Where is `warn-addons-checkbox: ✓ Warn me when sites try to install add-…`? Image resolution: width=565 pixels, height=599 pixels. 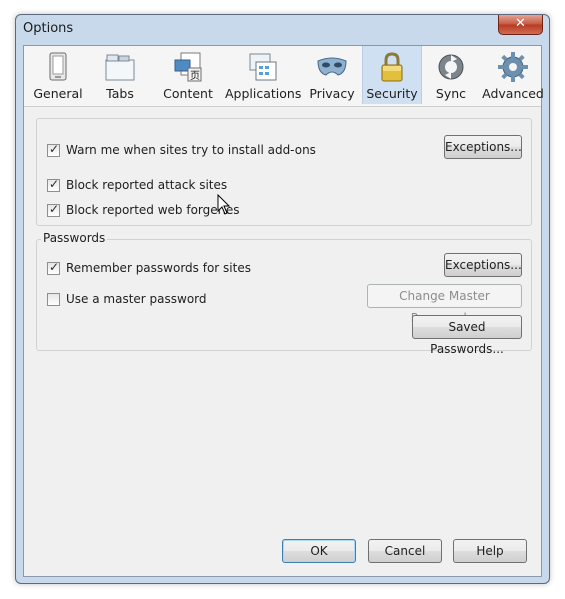
warn-addons-checkbox: ✓ Warn me when sites try to install add-… is located at coordinates (197, 150).